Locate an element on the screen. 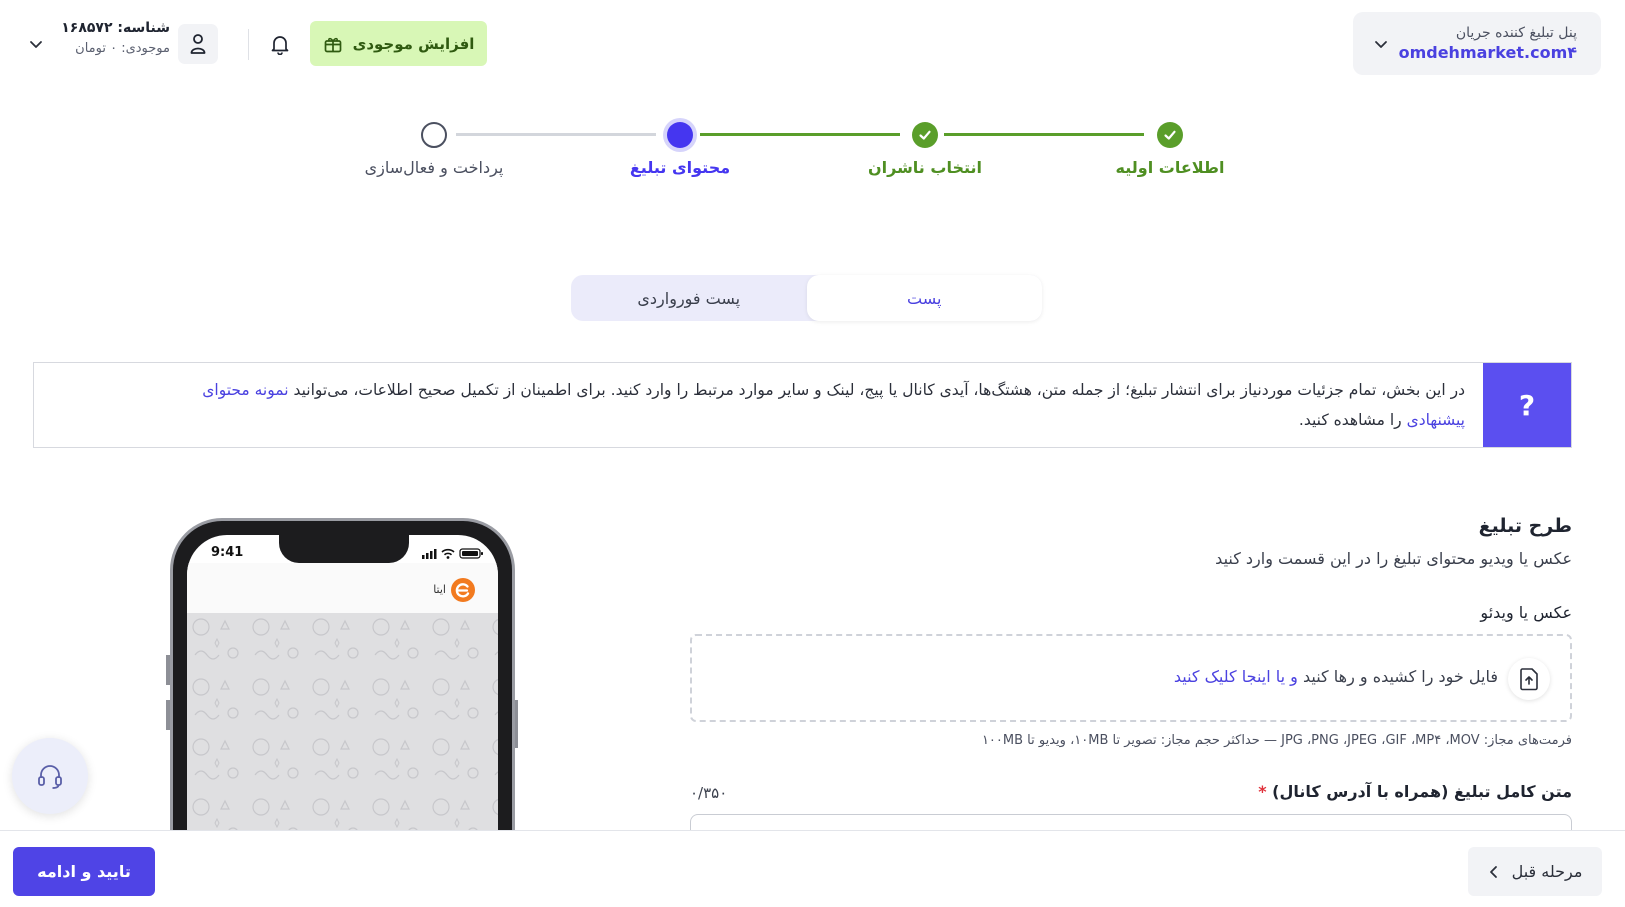  ad-text-label-text: متن کامل تبلیغ (همراه با آدرس کانال) is located at coordinates (1422, 791).